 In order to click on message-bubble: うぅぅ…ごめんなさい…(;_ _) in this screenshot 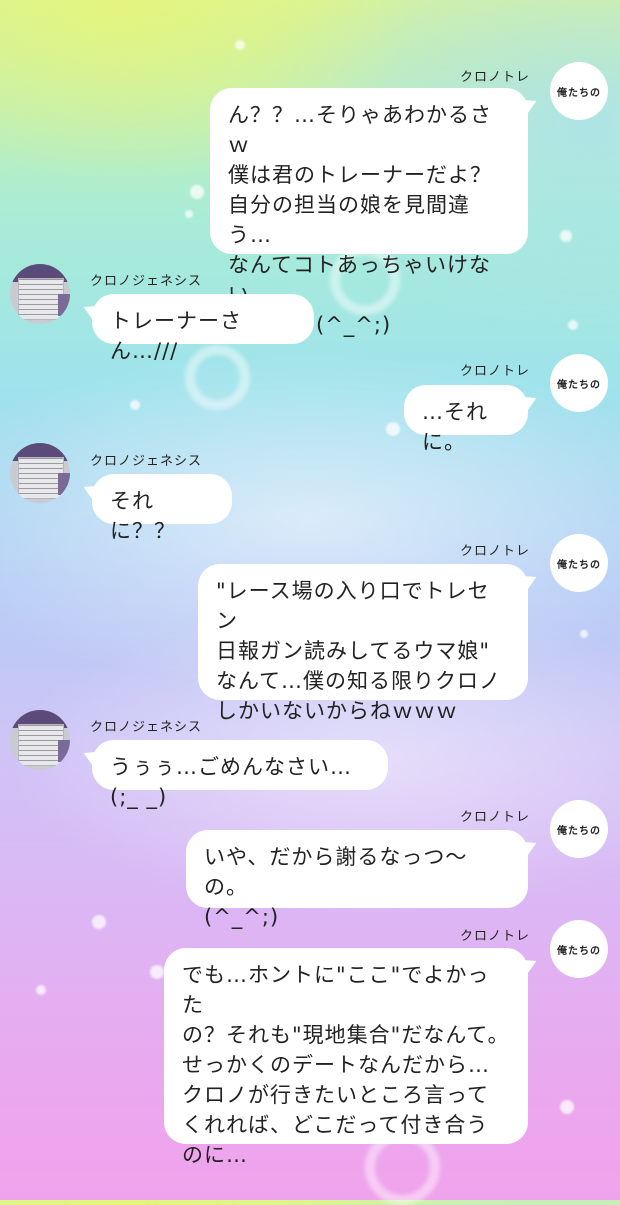, I will do `click(240, 774)`.